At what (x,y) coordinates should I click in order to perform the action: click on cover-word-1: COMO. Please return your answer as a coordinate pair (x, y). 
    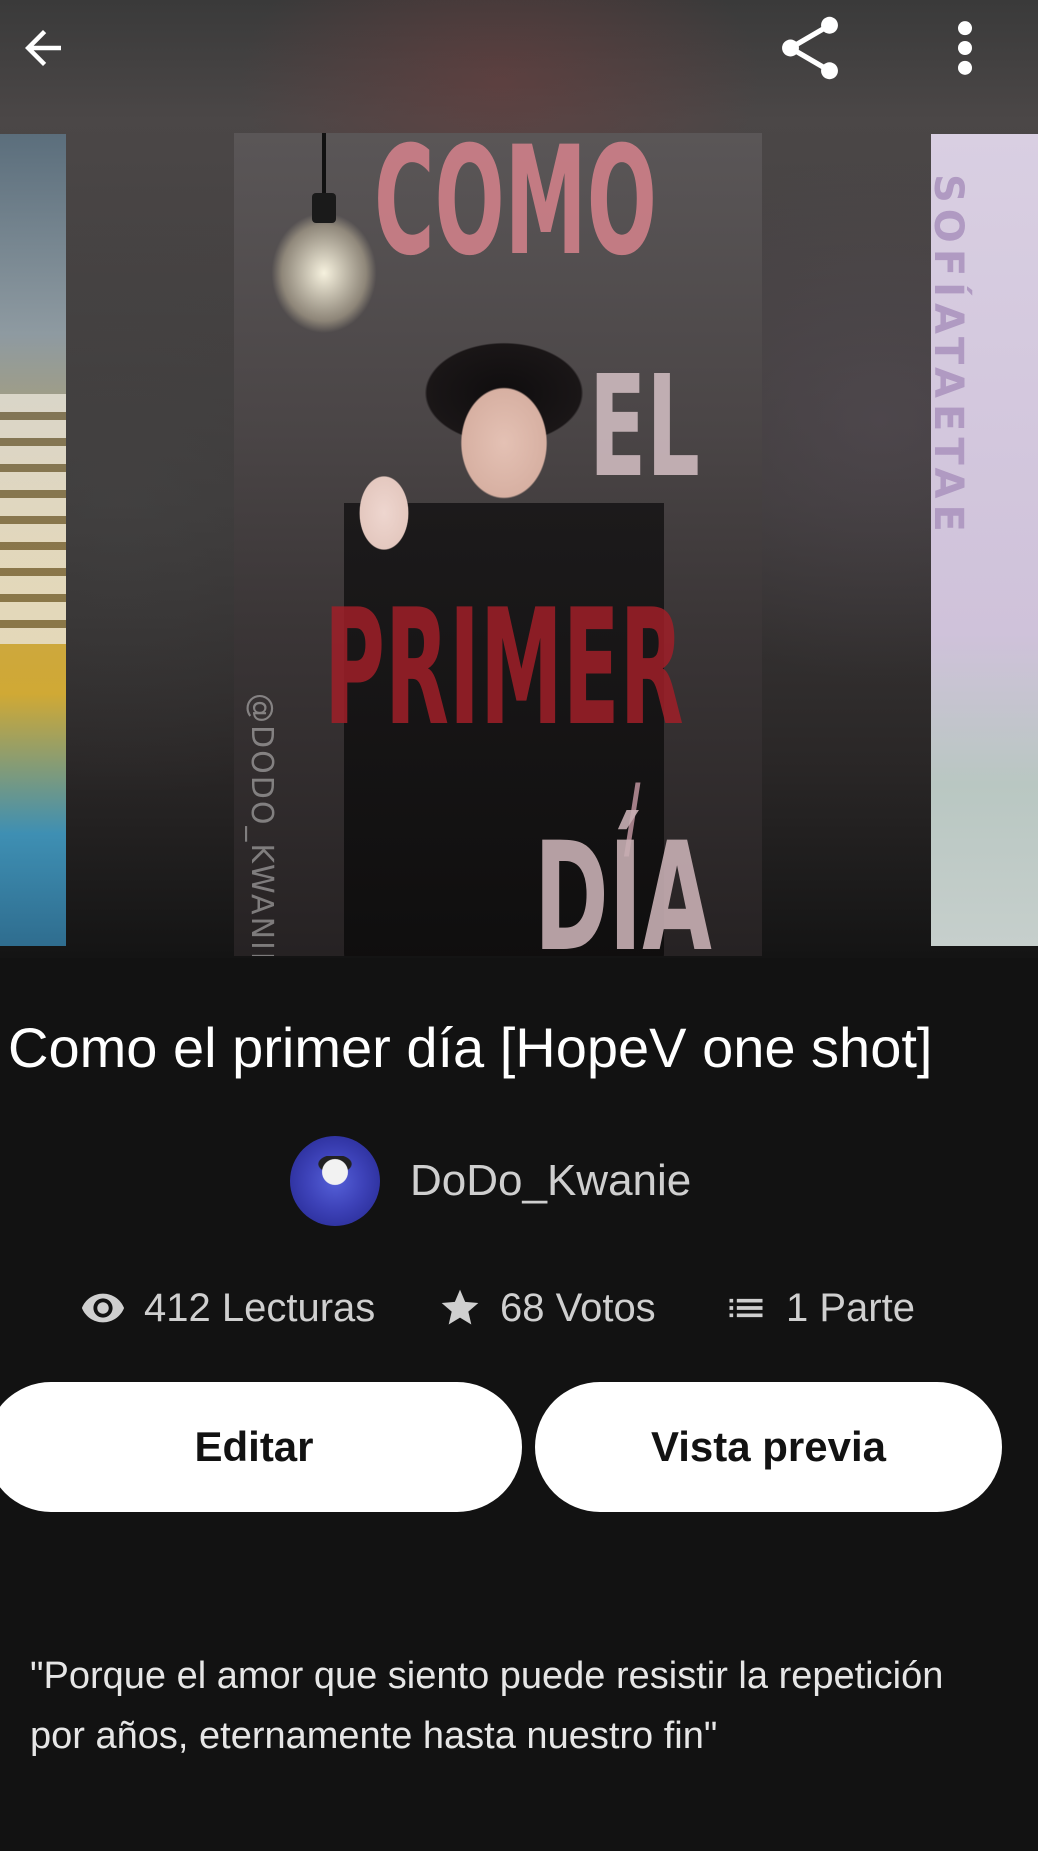
    Looking at the image, I should click on (515, 211).